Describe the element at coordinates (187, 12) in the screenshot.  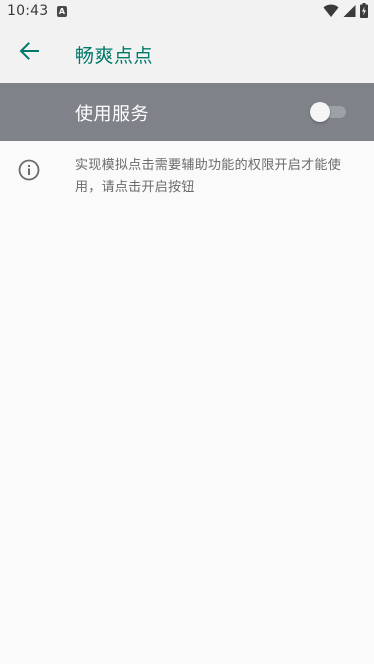
I see `status-bar: 10:43 A` at that location.